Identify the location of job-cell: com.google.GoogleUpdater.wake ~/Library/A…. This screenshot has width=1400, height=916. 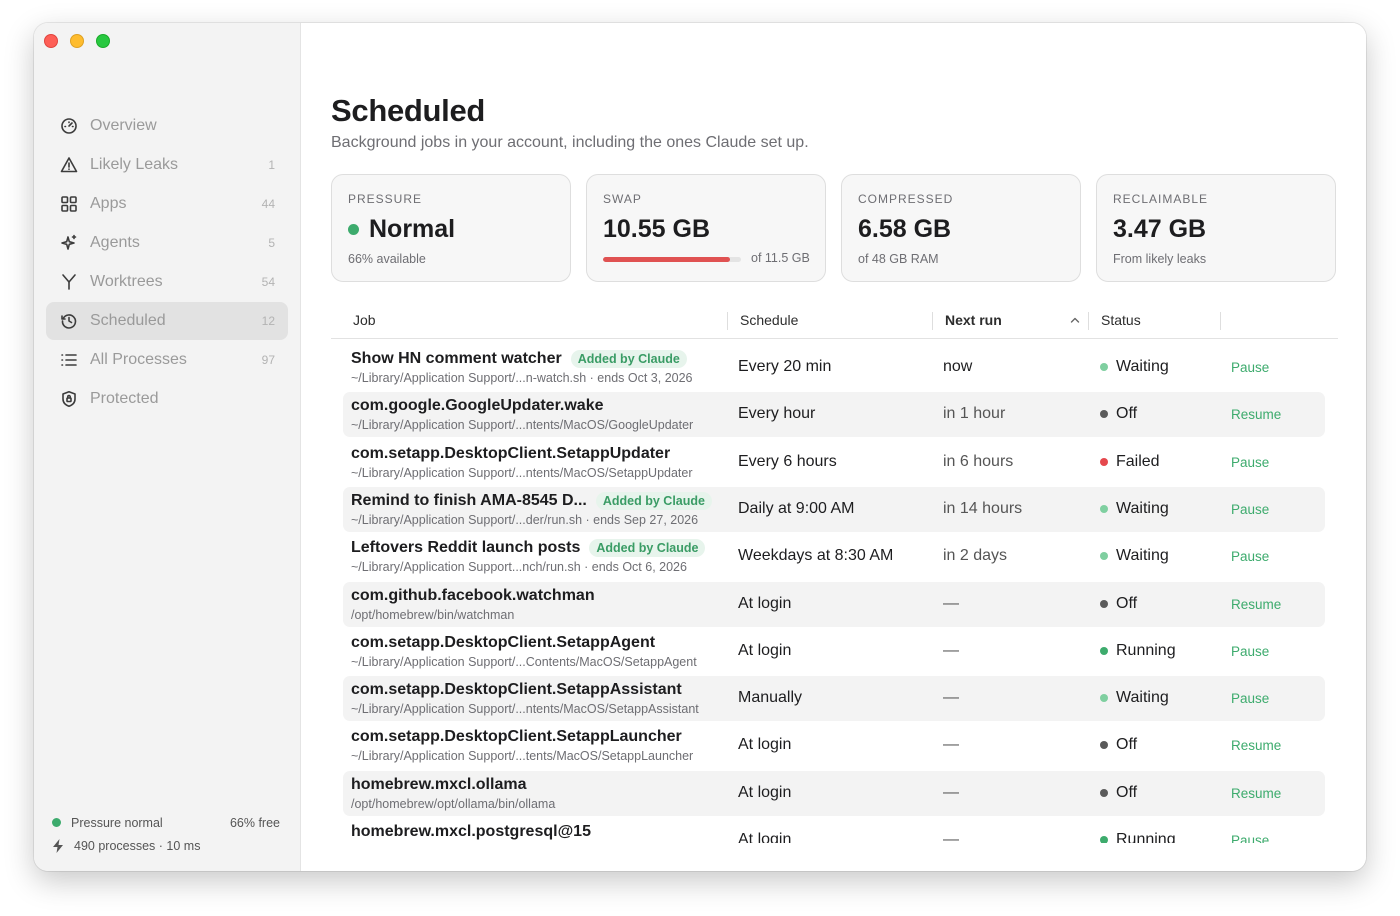
(536, 413).